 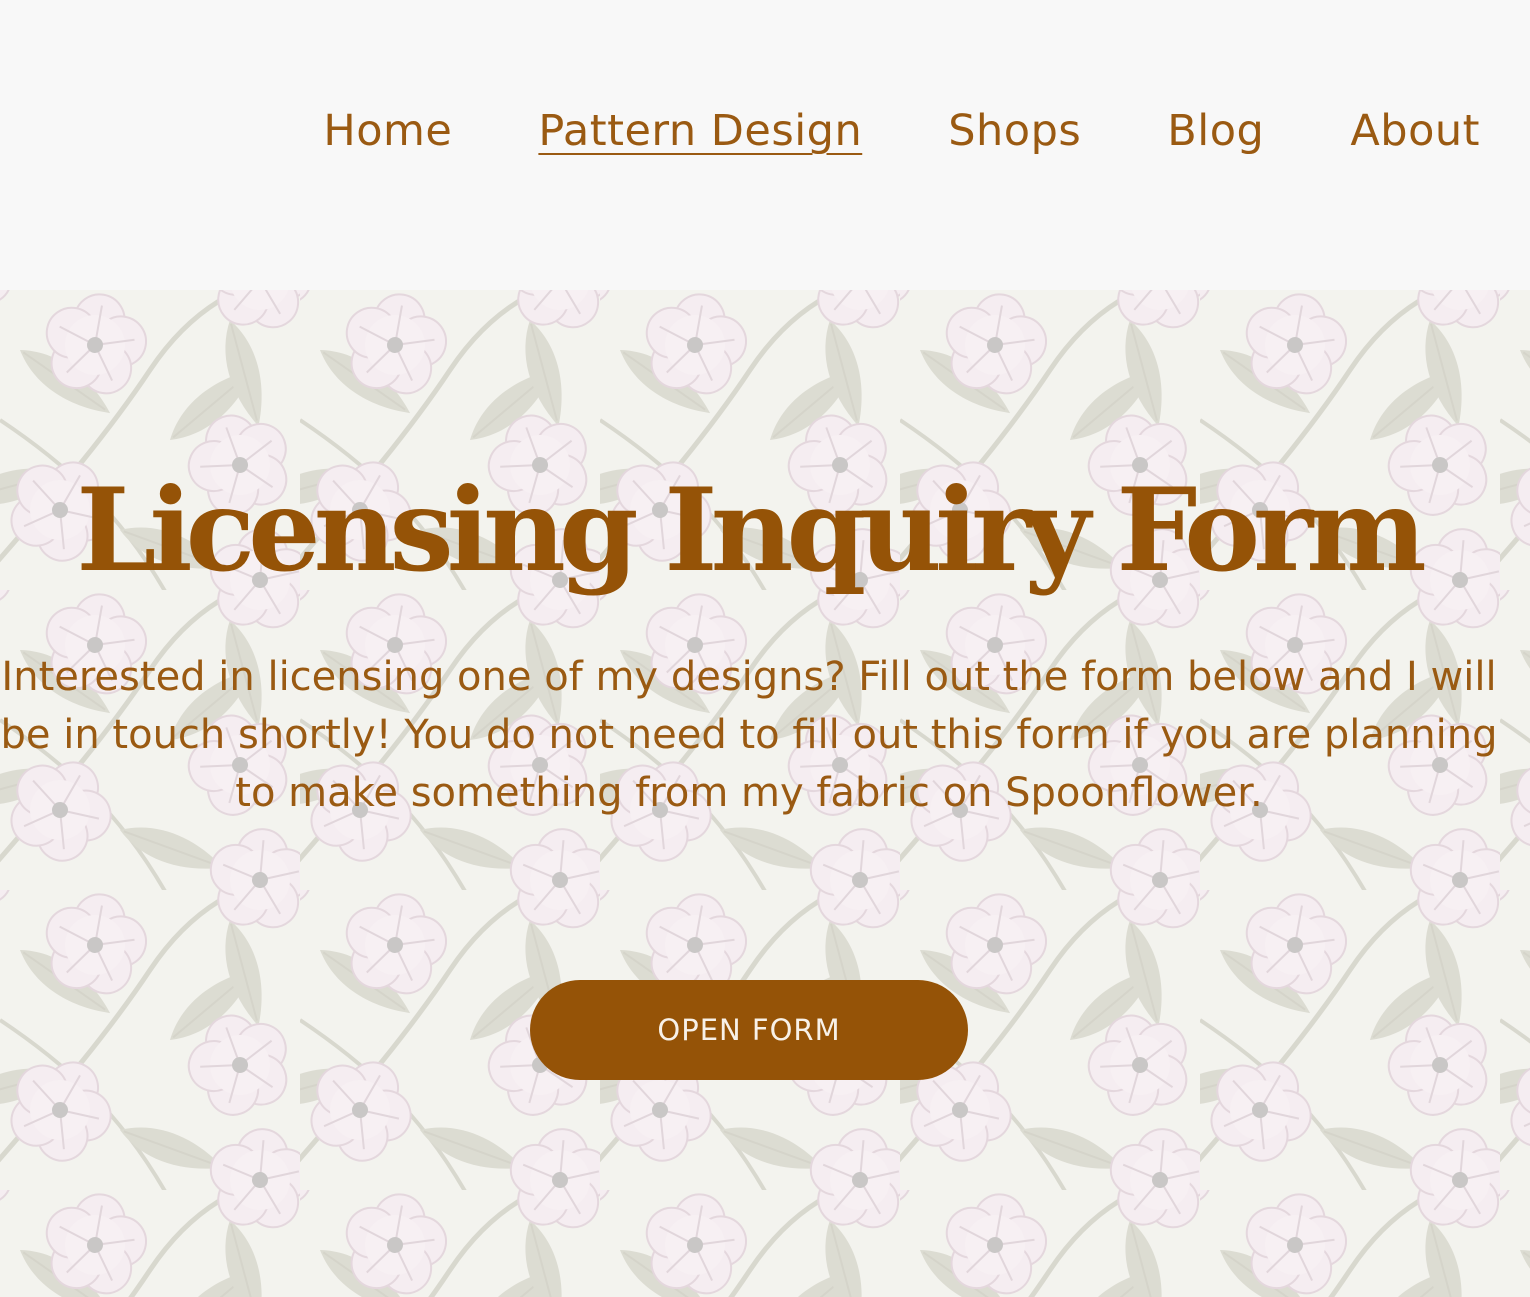 What do you see at coordinates (749, 1030) in the screenshot?
I see `open-form-button: OPEN FORM` at bounding box center [749, 1030].